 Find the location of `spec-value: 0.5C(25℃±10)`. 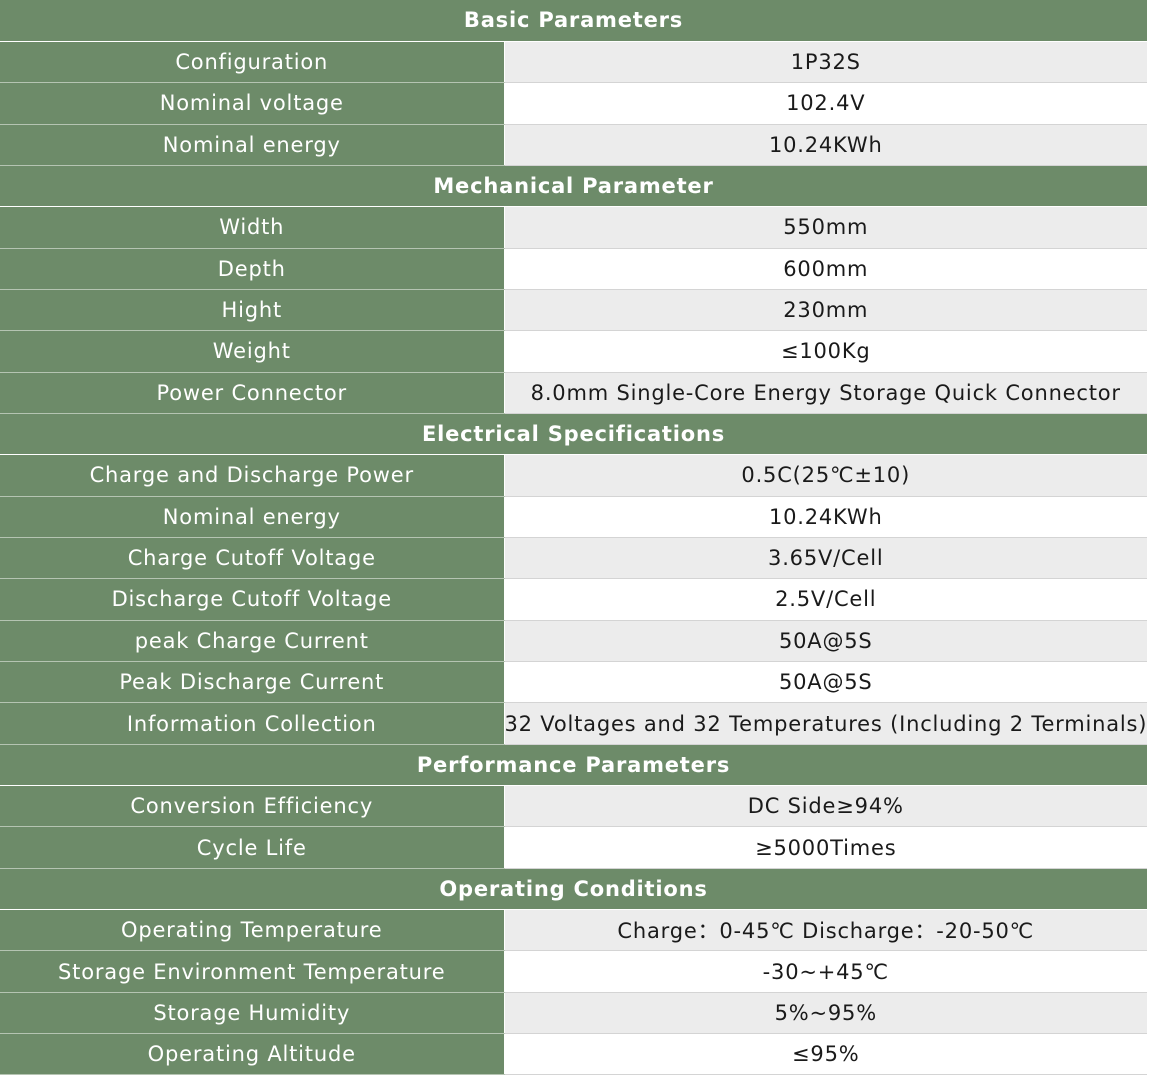

spec-value: 0.5C(25℃±10) is located at coordinates (826, 475).